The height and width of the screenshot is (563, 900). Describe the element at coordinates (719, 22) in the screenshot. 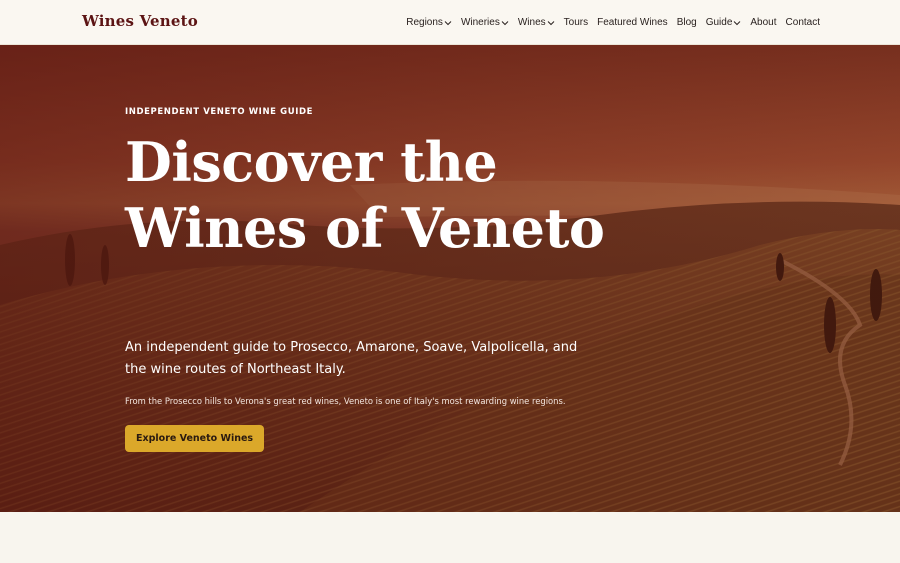

I see `nav-label: Guide` at that location.